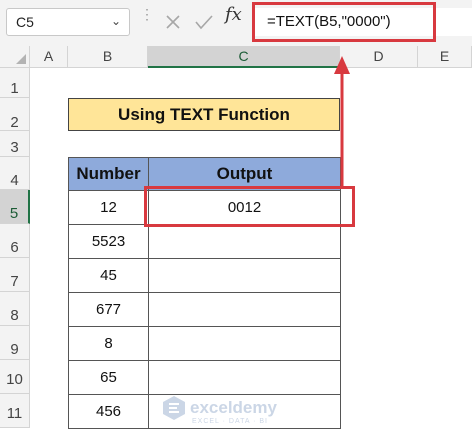  What do you see at coordinates (230, 421) in the screenshot?
I see `watermark-tagline: EXCEL · DATA · BI` at bounding box center [230, 421].